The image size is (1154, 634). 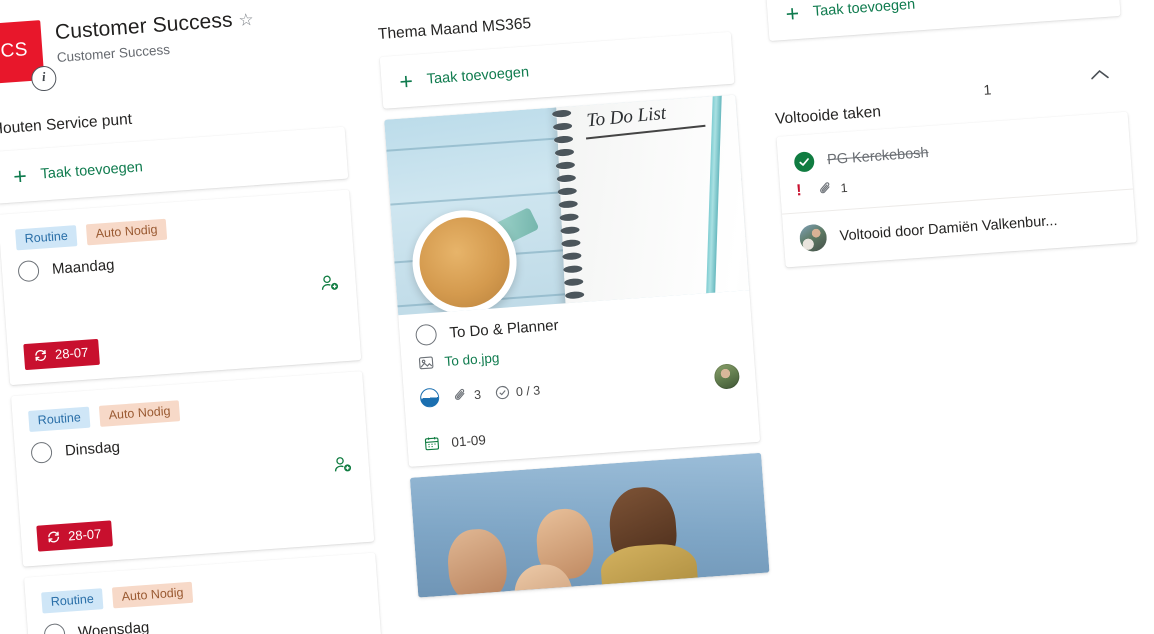 I want to click on attachment-count-stat: 1, so click(x=832, y=188).